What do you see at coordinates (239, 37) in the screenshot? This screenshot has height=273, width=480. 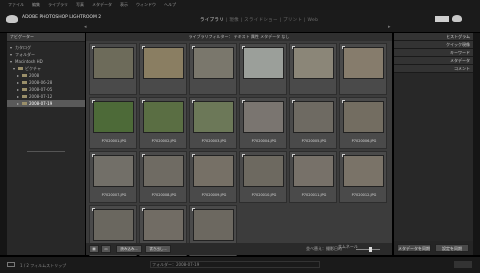 I see `library-filter-bar: ライブラリフィルター： テキスト 属性 メタデータ なし` at bounding box center [239, 37].